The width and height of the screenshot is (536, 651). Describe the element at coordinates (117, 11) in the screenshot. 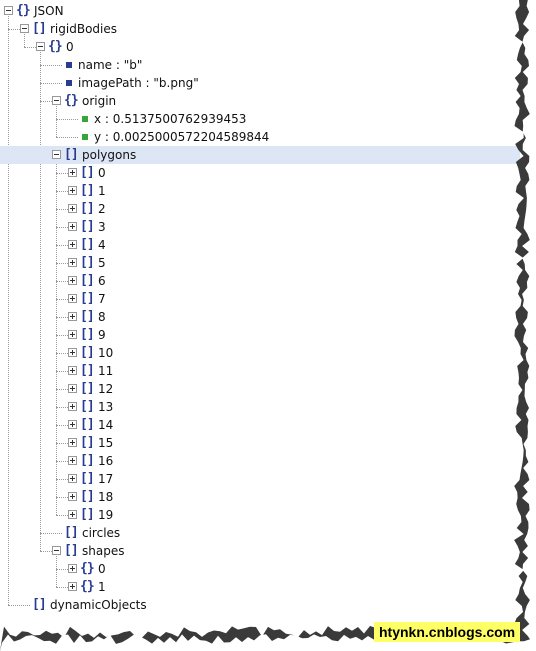

I see `node-json-root: {} JSON` at that location.